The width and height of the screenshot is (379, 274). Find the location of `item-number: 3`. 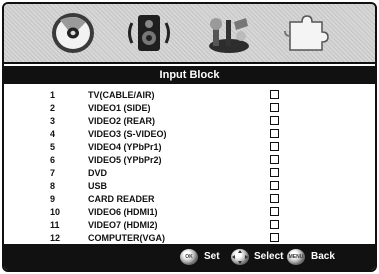

item-number: 3 is located at coordinates (53, 121).